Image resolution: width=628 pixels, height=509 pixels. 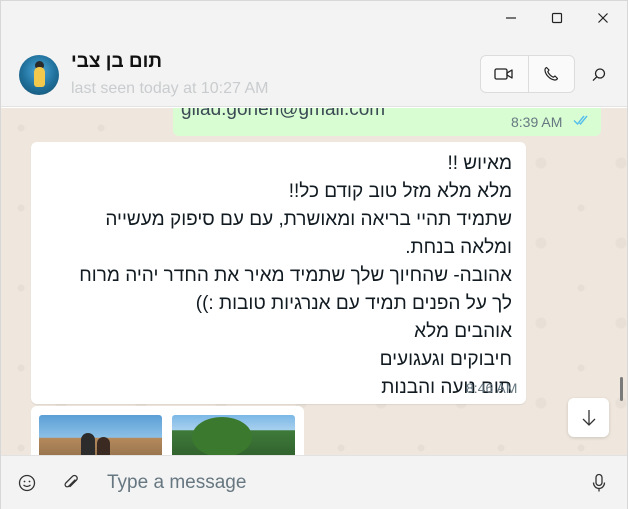 I want to click on message-line: חיבוקים וגעגועים, so click(x=445, y=359).